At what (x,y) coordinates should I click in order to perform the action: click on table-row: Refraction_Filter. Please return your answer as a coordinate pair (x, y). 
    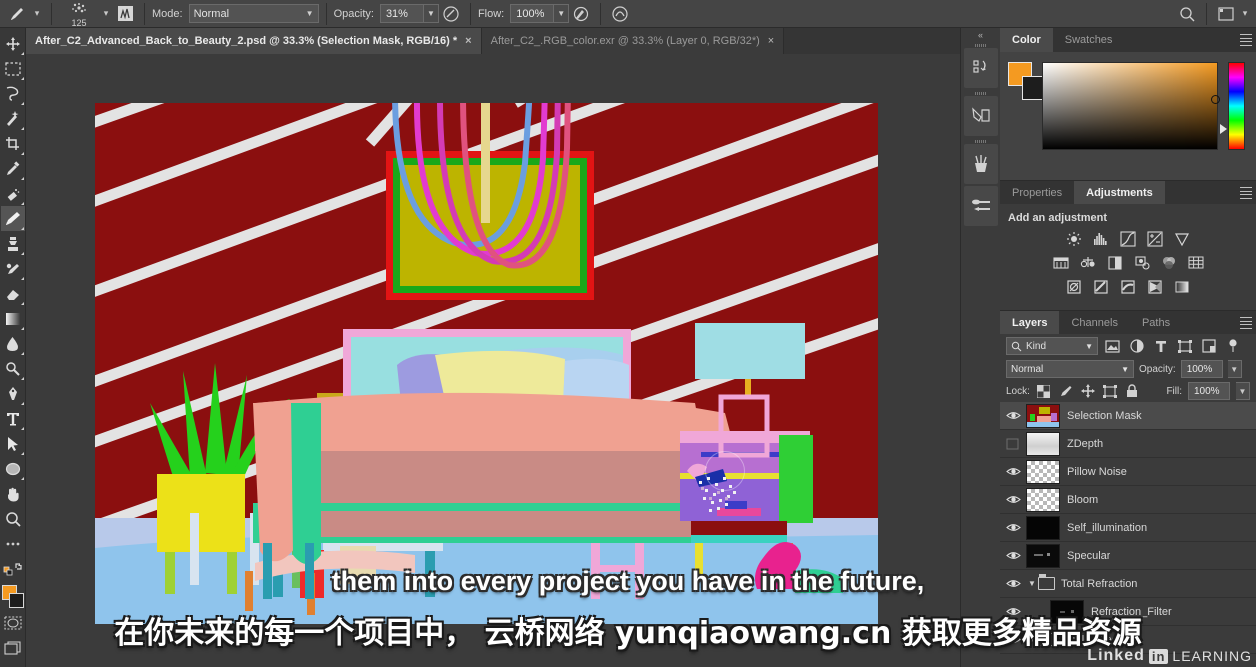
    Looking at the image, I should click on (1128, 612).